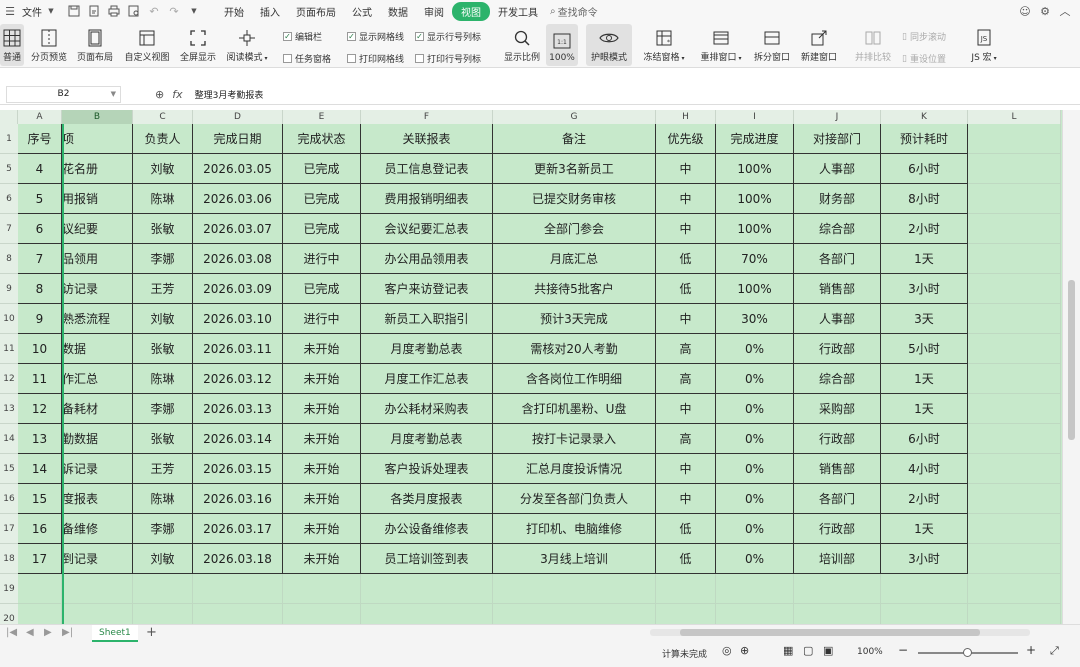 The height and width of the screenshot is (667, 1080). What do you see at coordinates (40, 199) in the screenshot?
I see `table-cell: 5` at bounding box center [40, 199].